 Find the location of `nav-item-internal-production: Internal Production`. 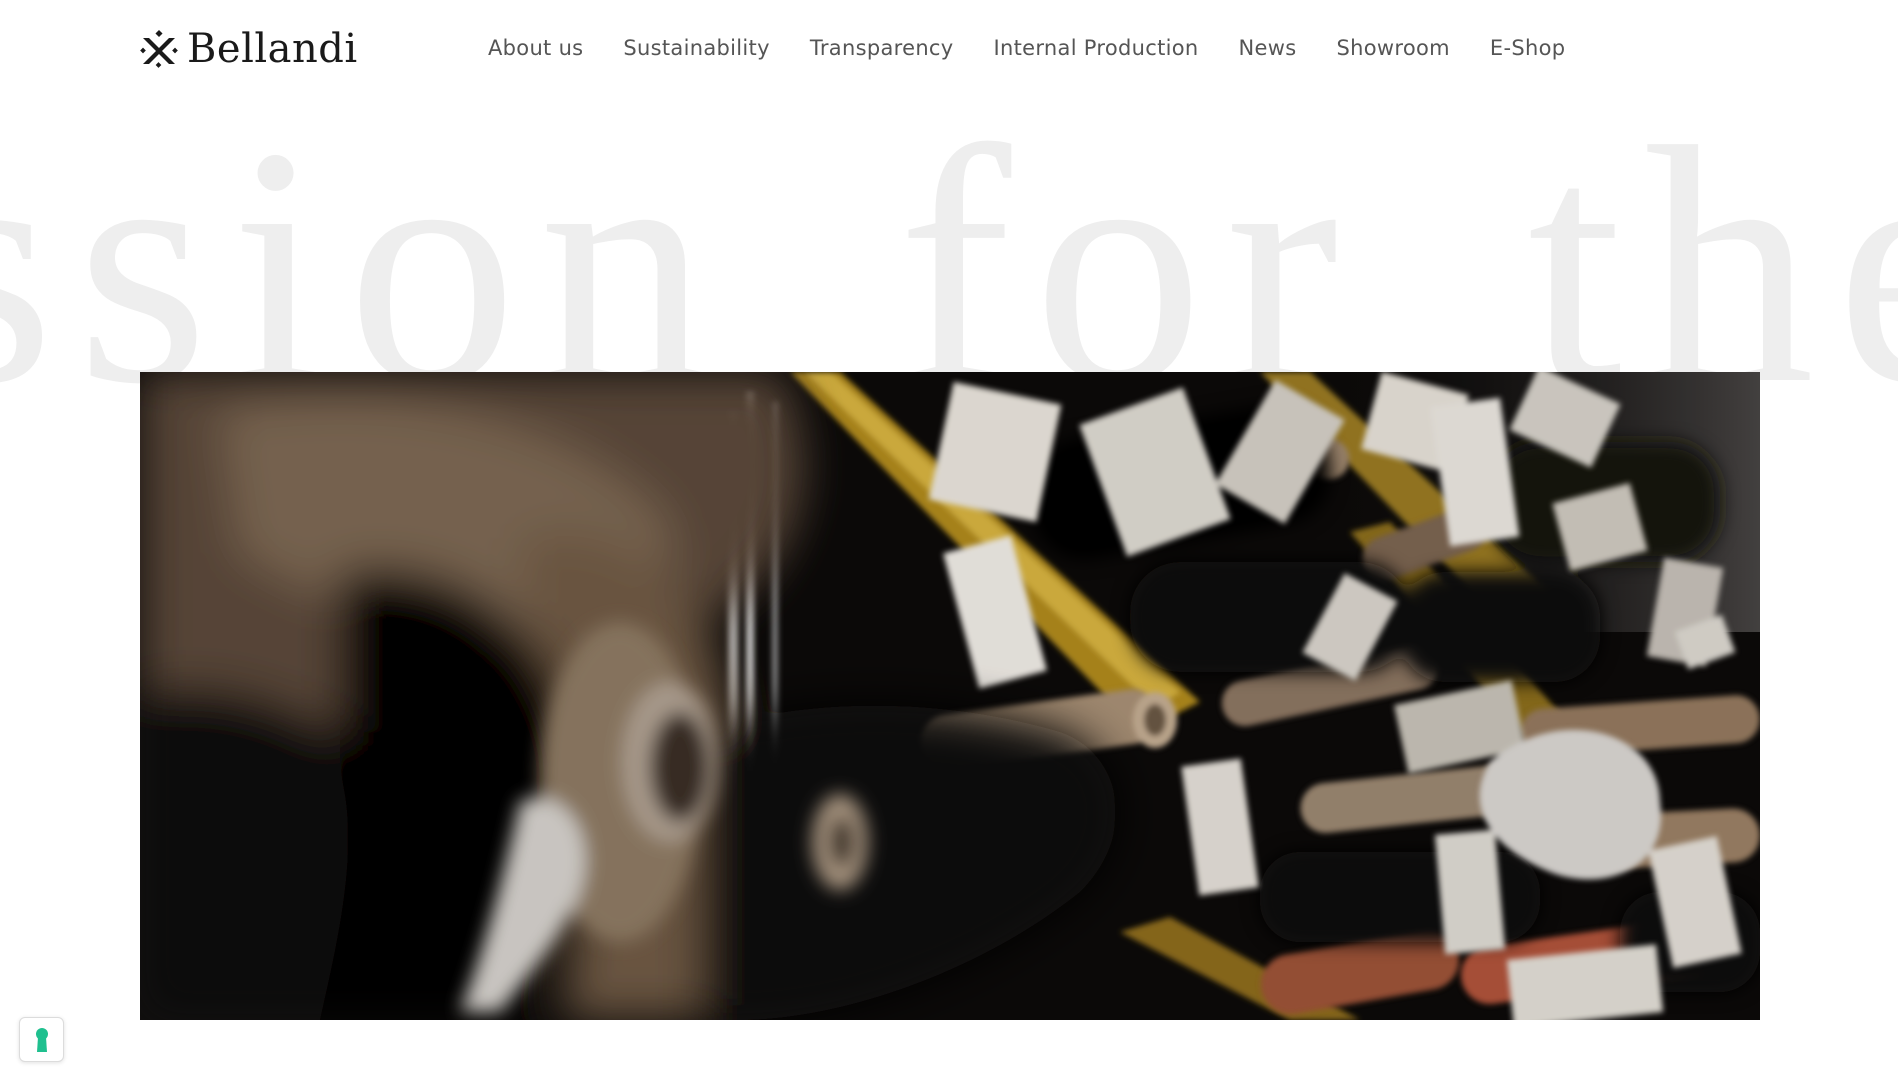

nav-item-internal-production: Internal Production is located at coordinates (1096, 48).